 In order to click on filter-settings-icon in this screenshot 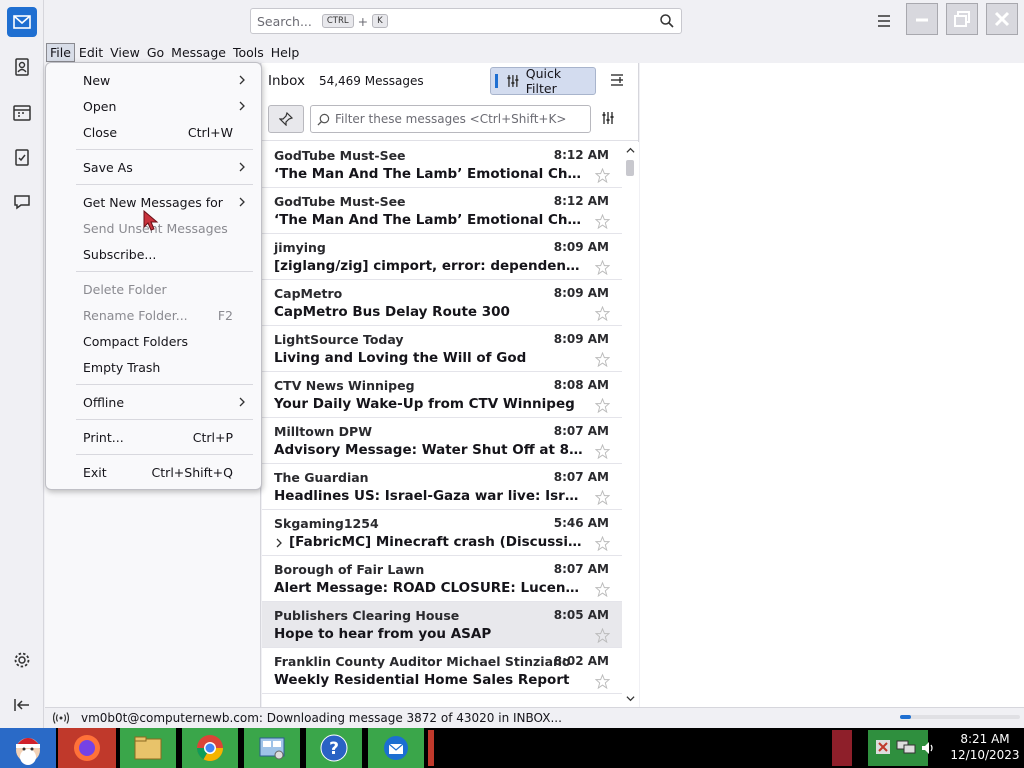, I will do `click(608, 118)`.